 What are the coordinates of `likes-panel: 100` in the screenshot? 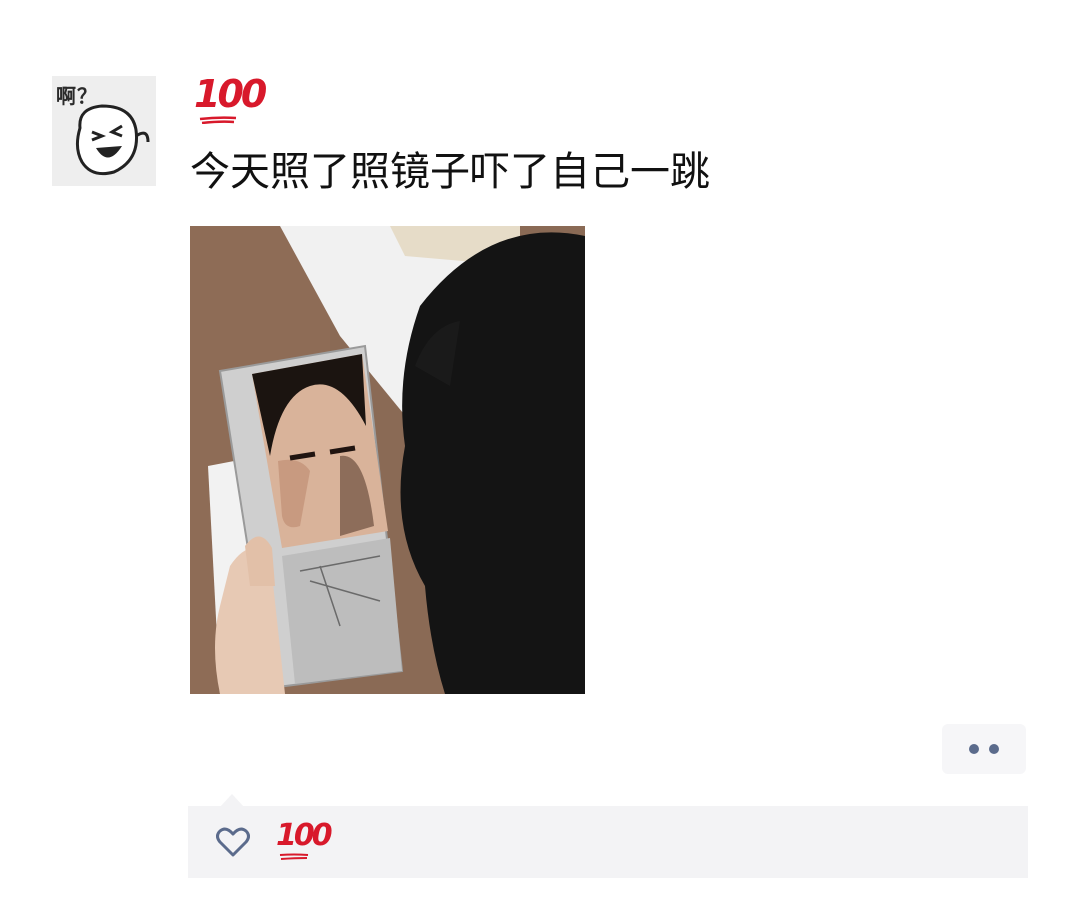 It's located at (608, 842).